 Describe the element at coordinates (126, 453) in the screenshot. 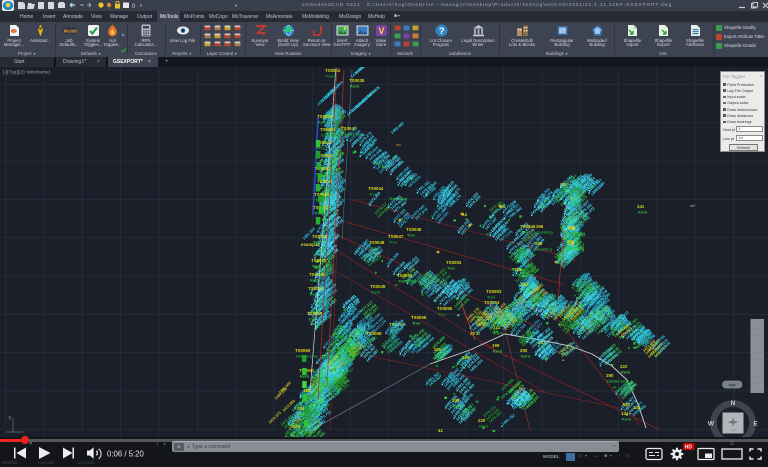

I see `svg-text: 0:06 / 5:20` at that location.